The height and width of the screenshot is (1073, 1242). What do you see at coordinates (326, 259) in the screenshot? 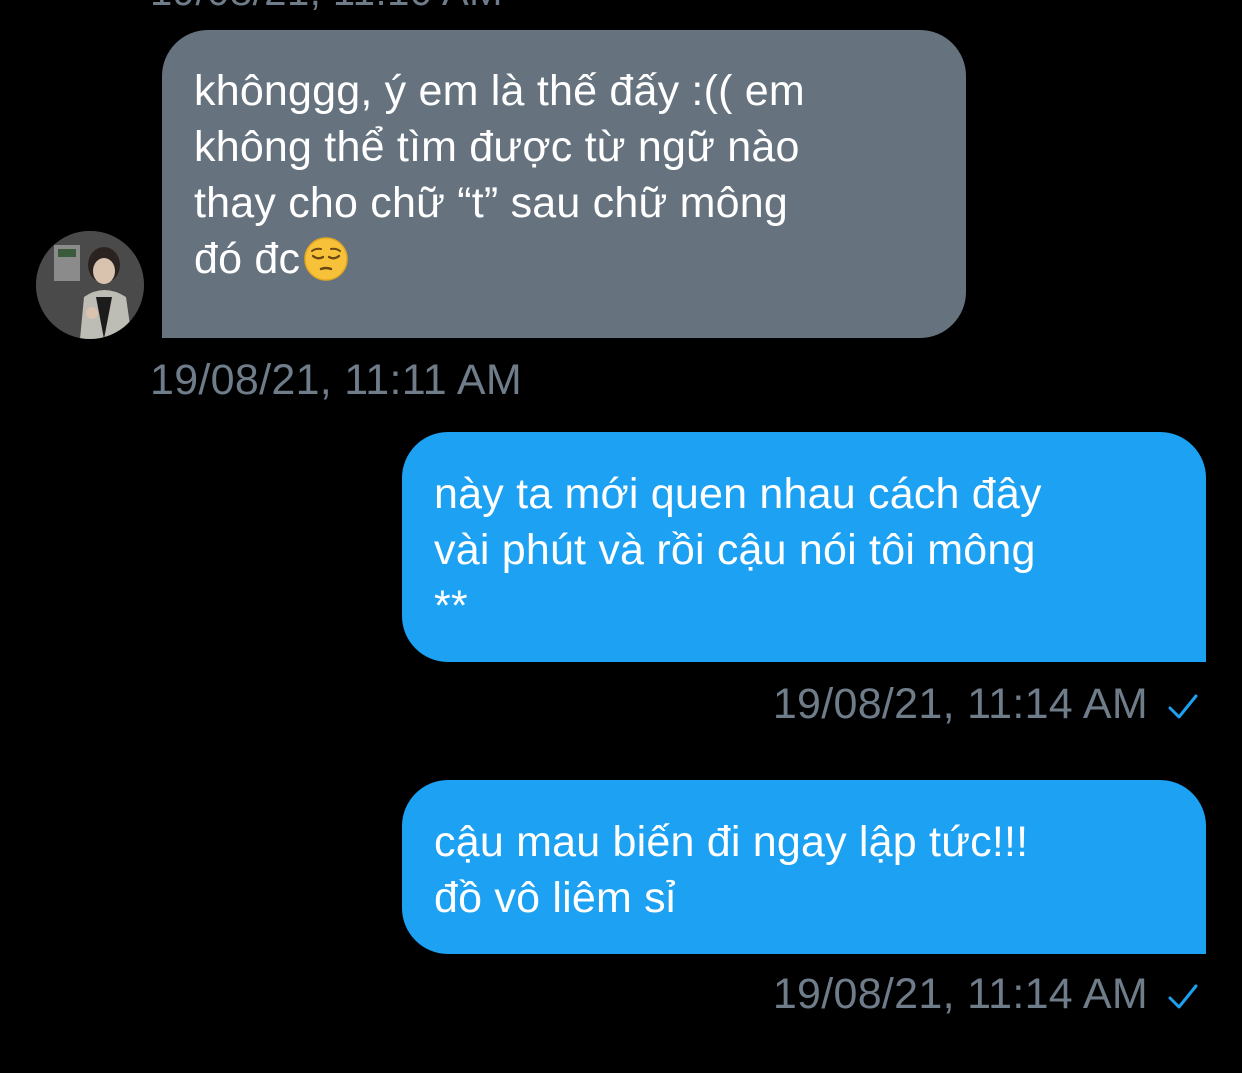
I see `pensive-face-icon` at bounding box center [326, 259].